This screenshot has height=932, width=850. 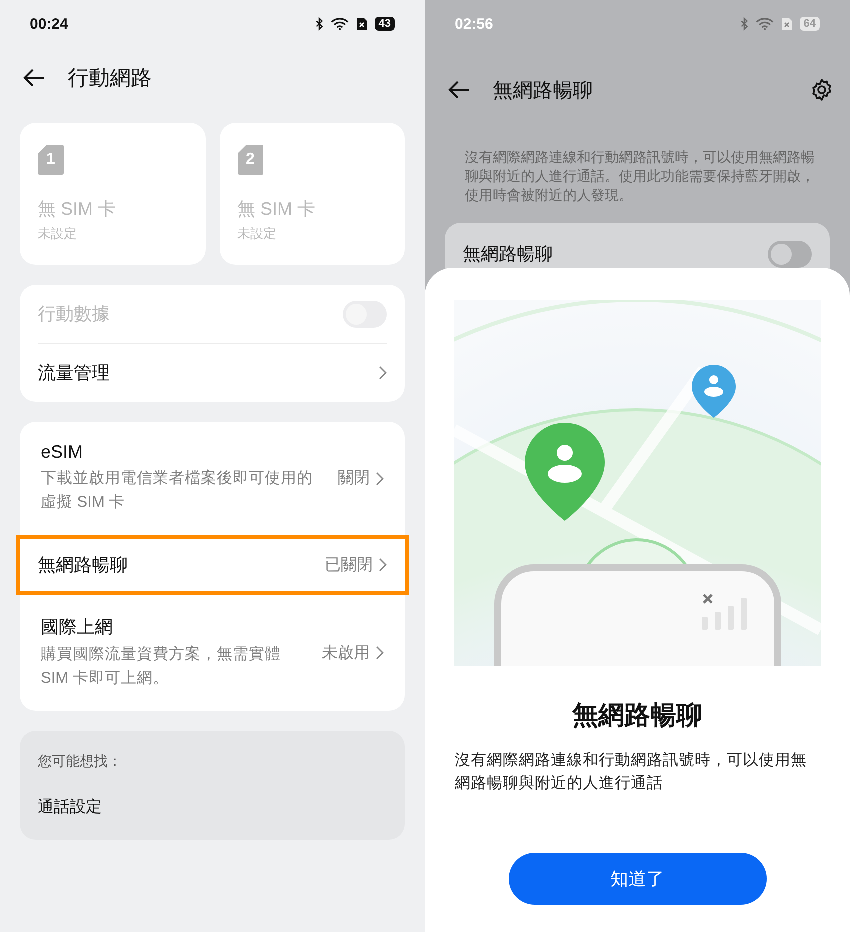 What do you see at coordinates (212, 565) in the screenshot?
I see `settings-row: 無網路暢聊 已關閉` at bounding box center [212, 565].